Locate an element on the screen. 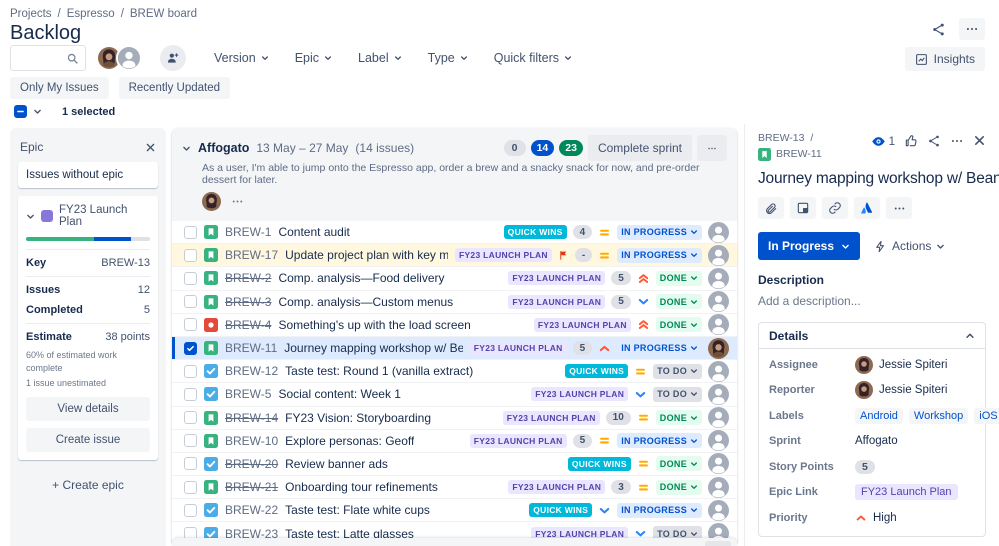 Image resolution: width=999 pixels, height=546 pixels. bulk-select-chevron-icon is located at coordinates (37, 111).